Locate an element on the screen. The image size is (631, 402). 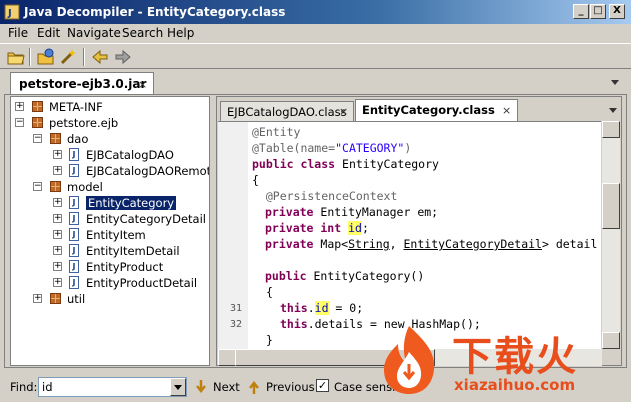
menu-help: Help is located at coordinates (180, 33).